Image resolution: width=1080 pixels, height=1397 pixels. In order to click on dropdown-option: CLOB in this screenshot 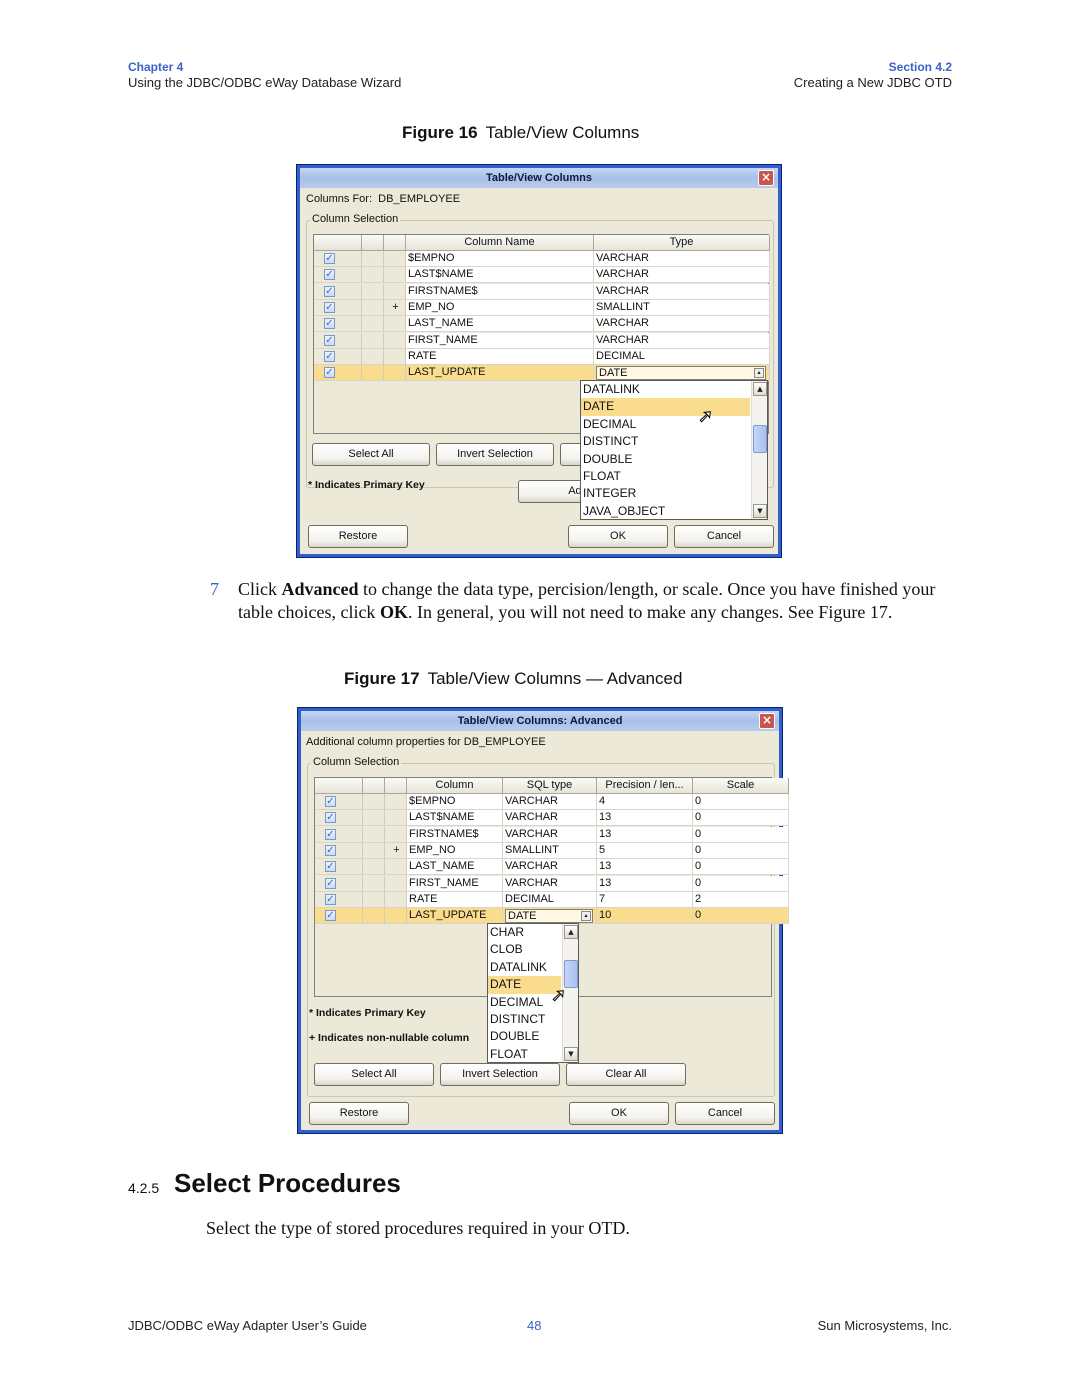, I will do `click(524, 949)`.